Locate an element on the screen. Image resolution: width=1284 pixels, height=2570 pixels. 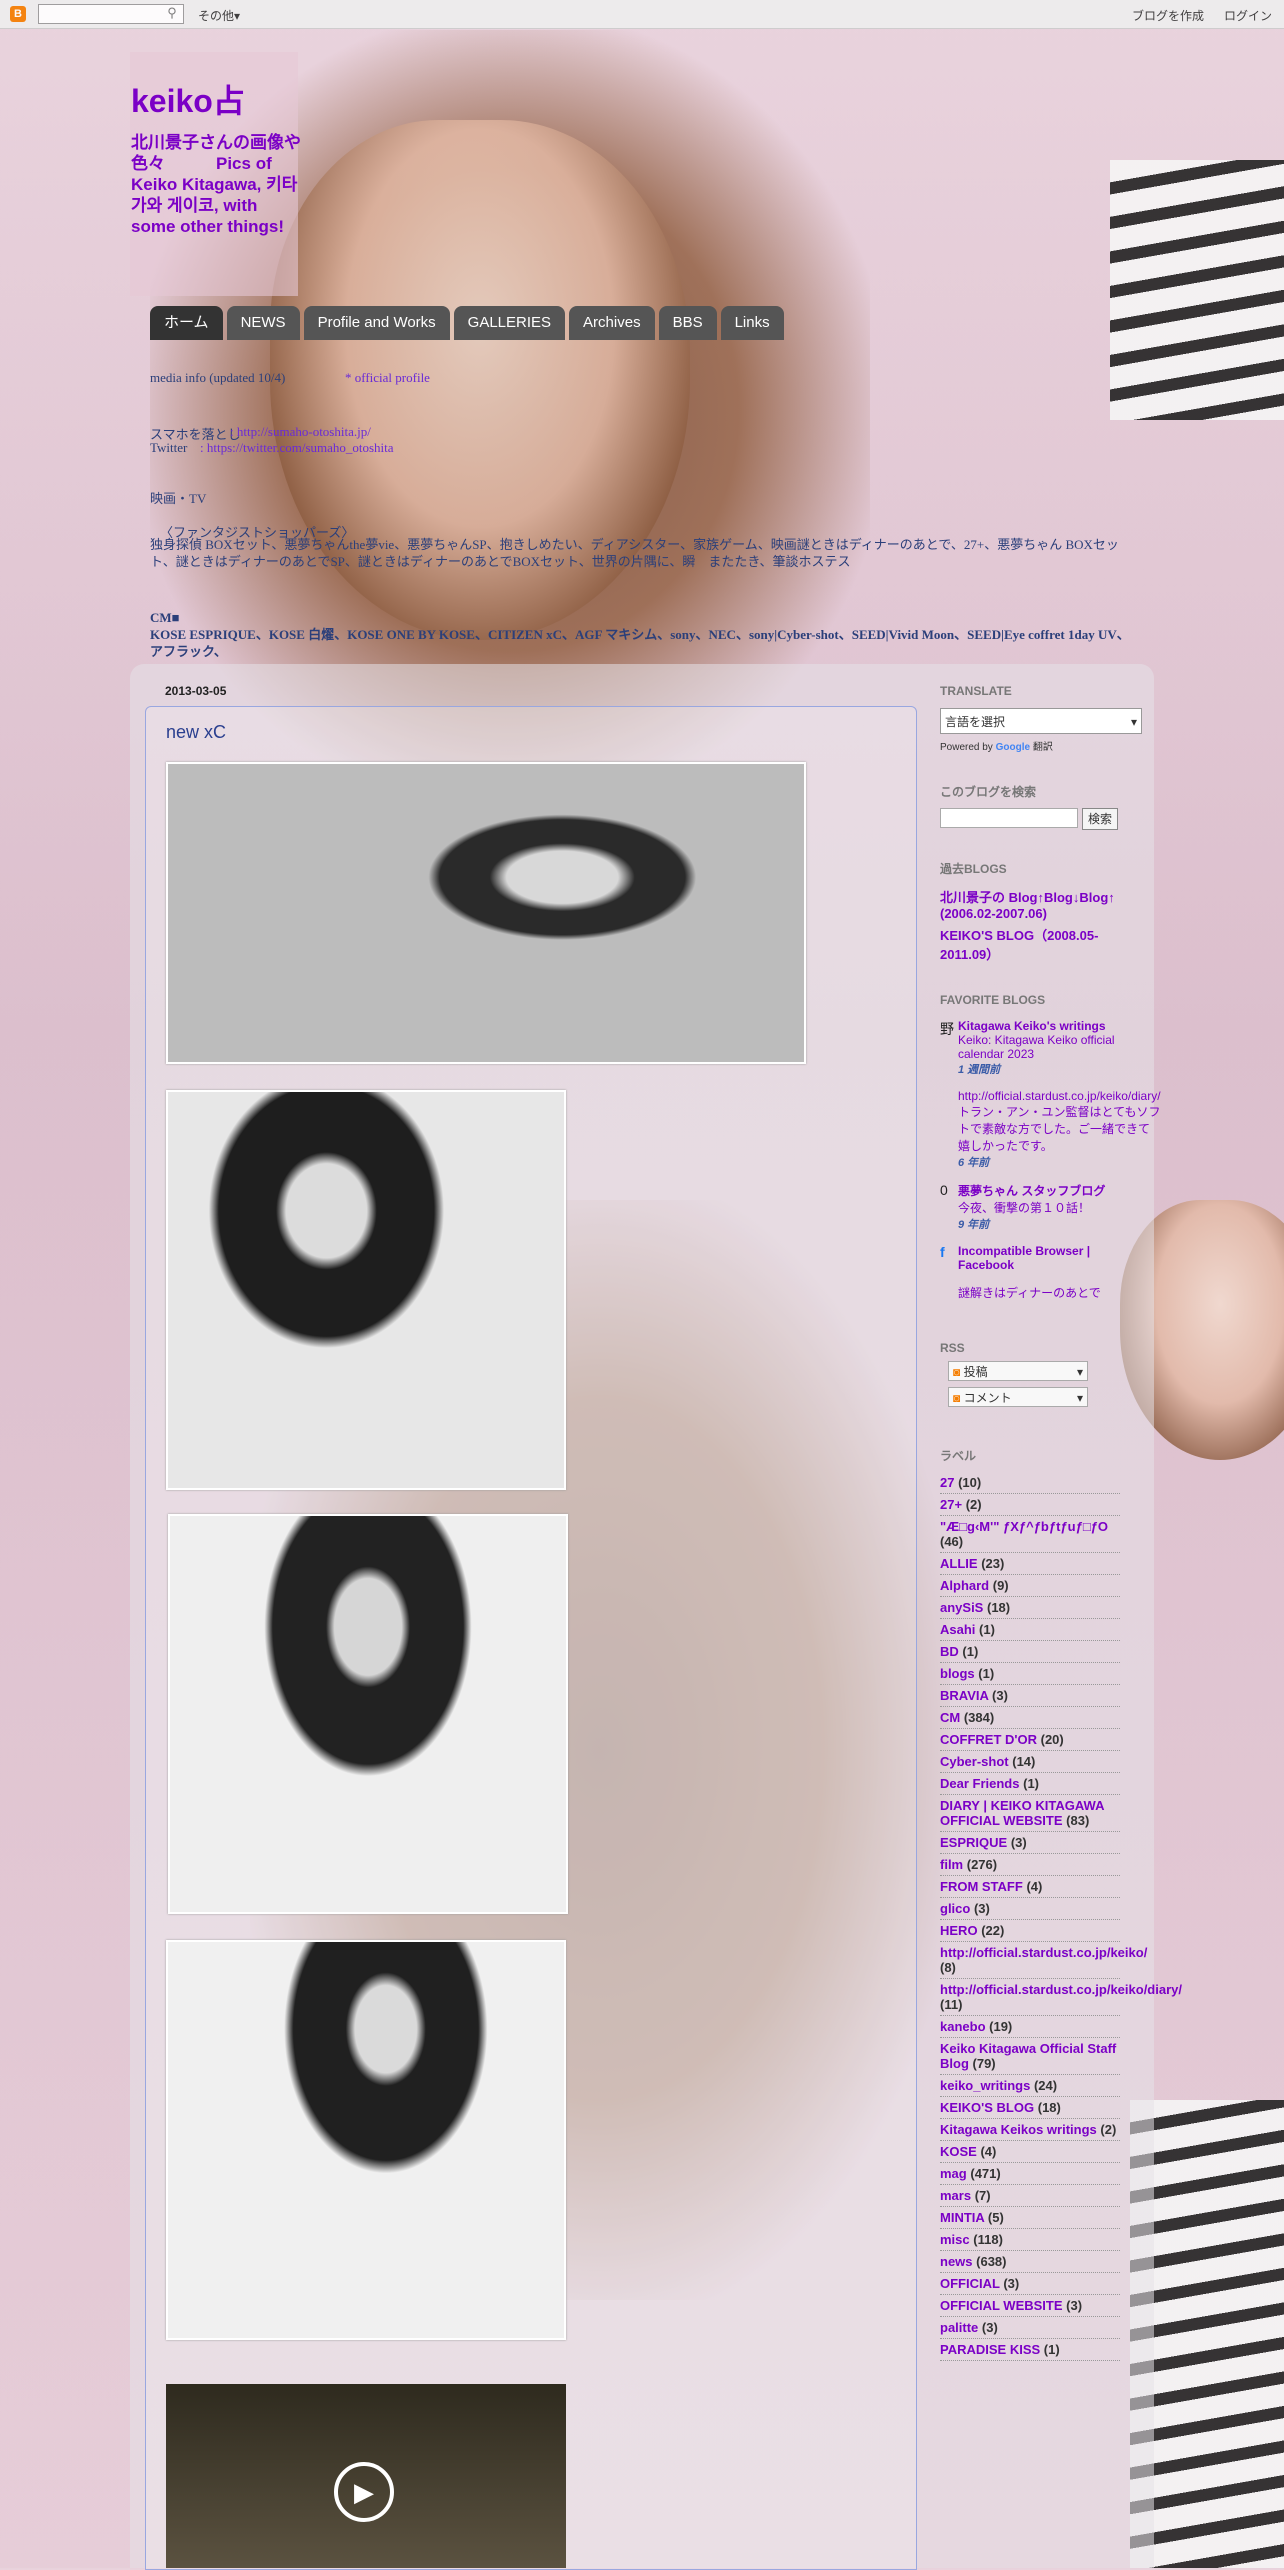
label-link: news is located at coordinates (956, 2261).